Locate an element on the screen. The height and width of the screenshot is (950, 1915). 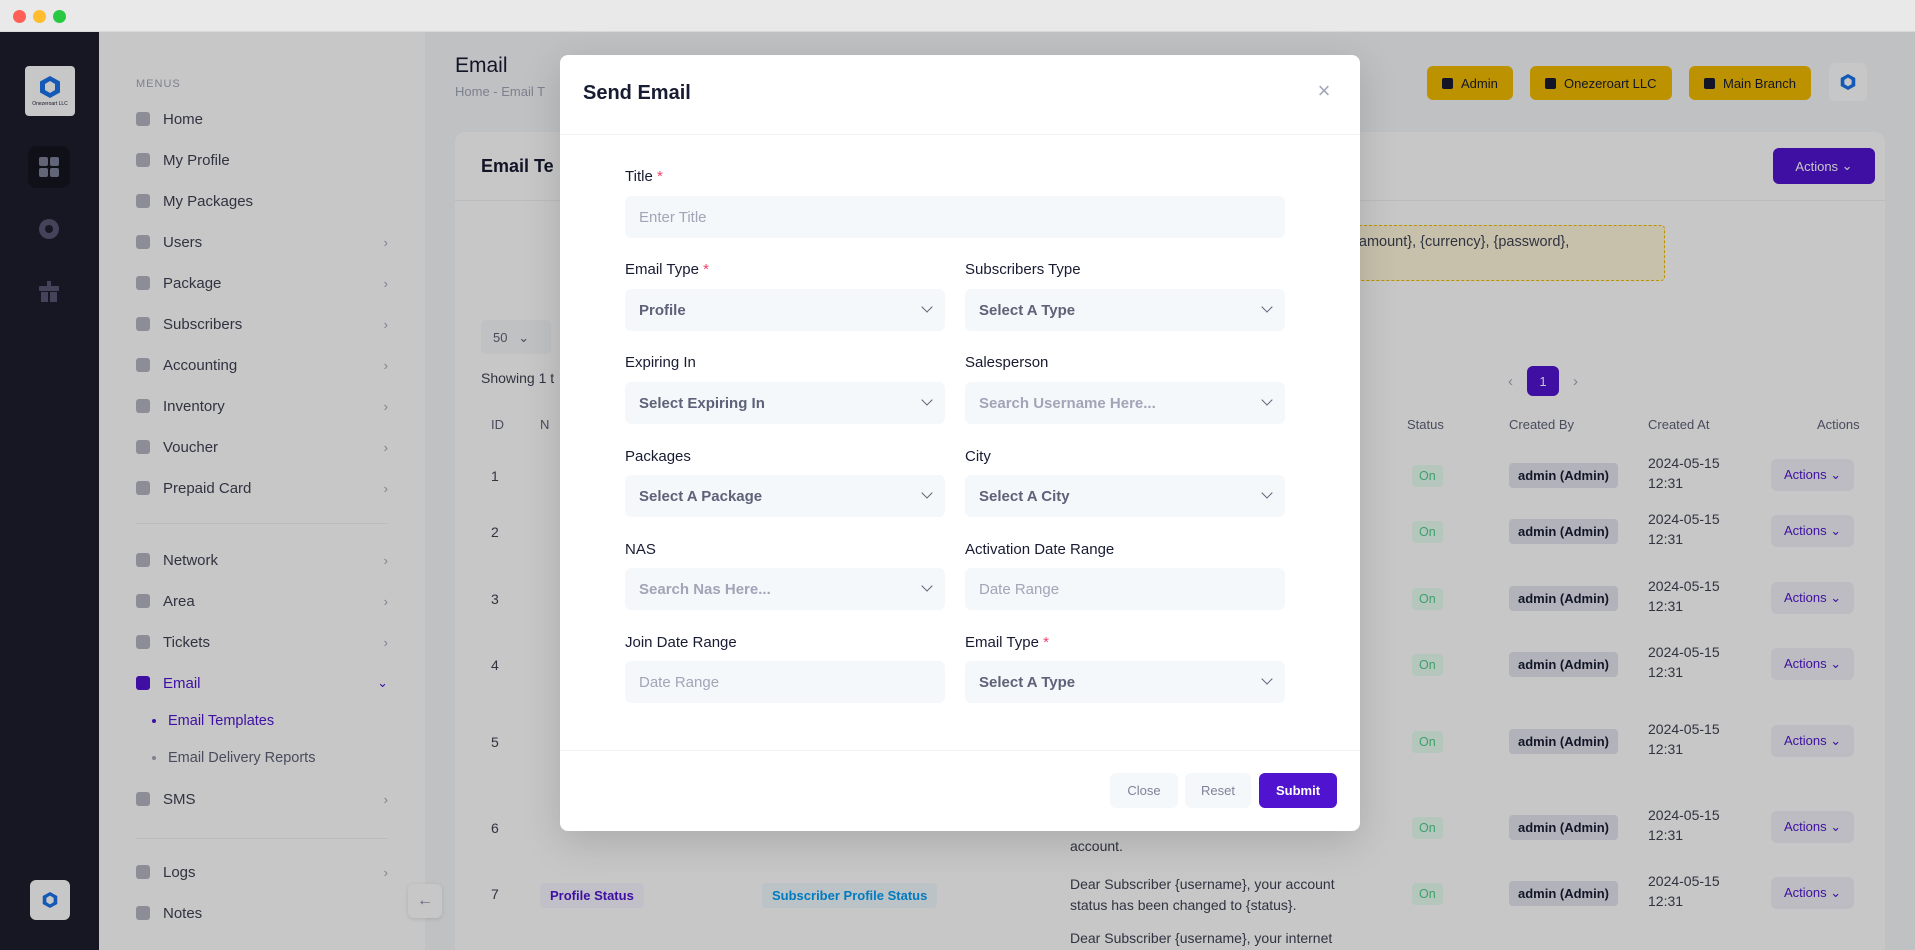
title-placeholder: Enter Title is located at coordinates (673, 217).